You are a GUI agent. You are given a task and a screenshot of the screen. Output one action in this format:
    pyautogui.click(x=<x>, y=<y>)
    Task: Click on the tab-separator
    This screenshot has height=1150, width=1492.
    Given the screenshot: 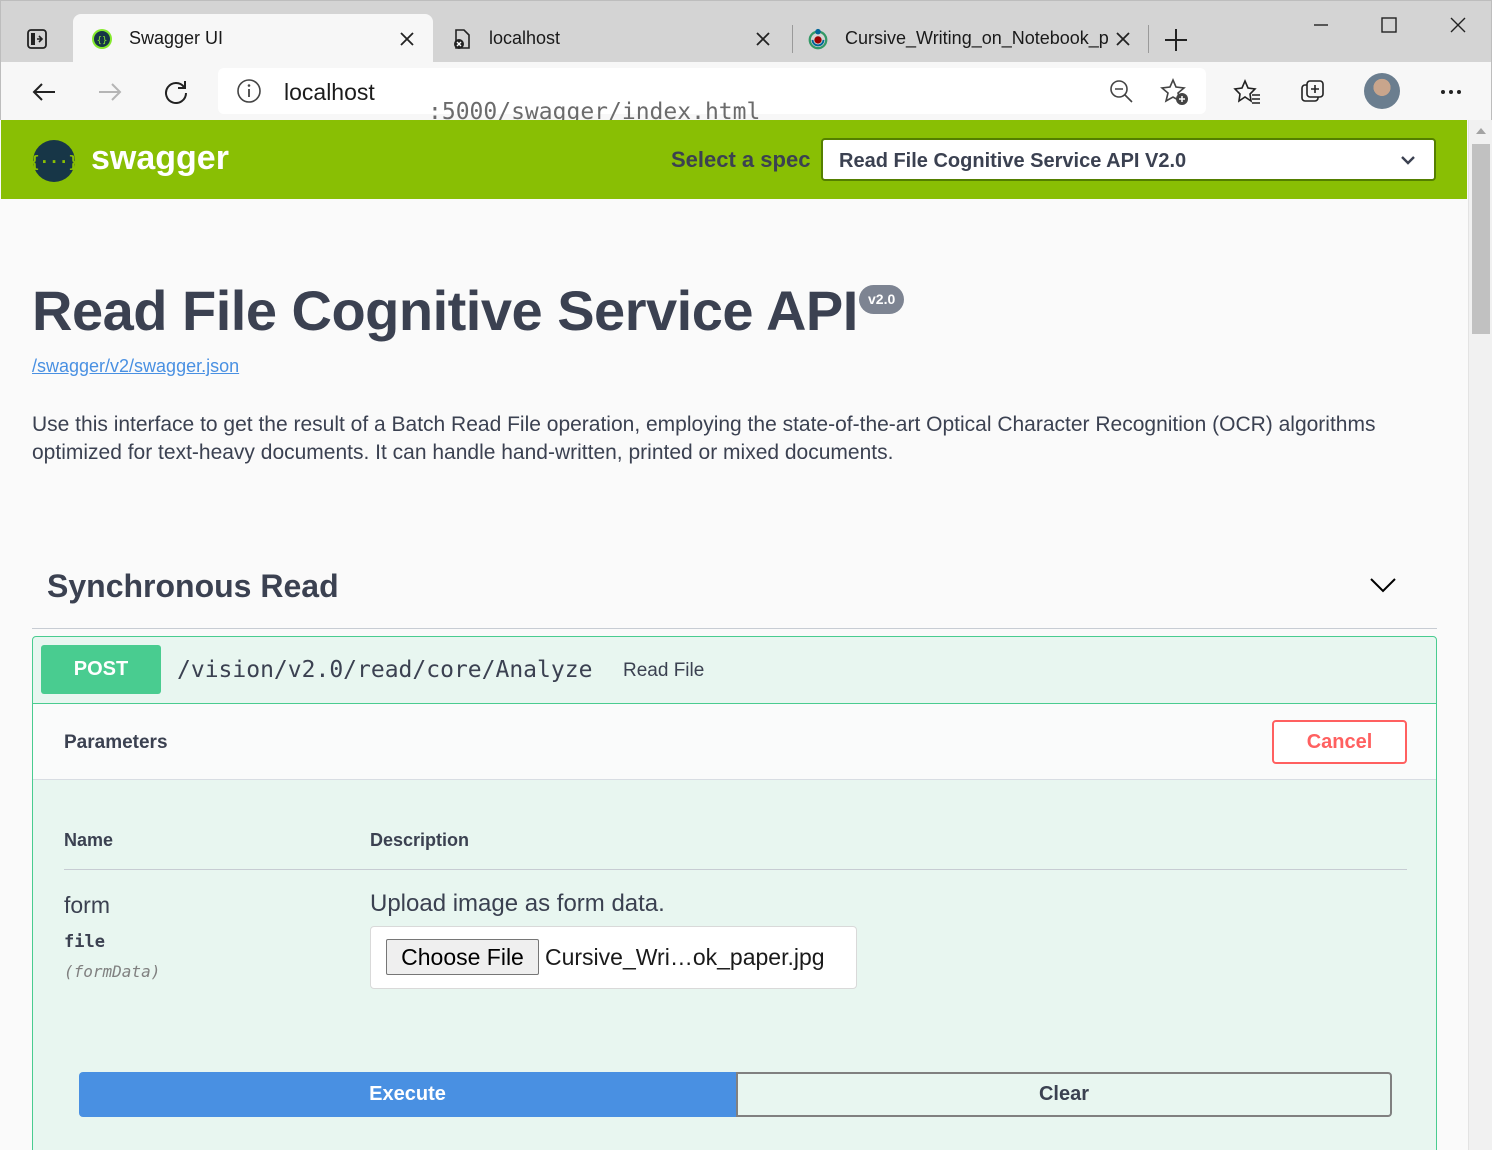 What is the action you would take?
    pyautogui.click(x=1148, y=39)
    